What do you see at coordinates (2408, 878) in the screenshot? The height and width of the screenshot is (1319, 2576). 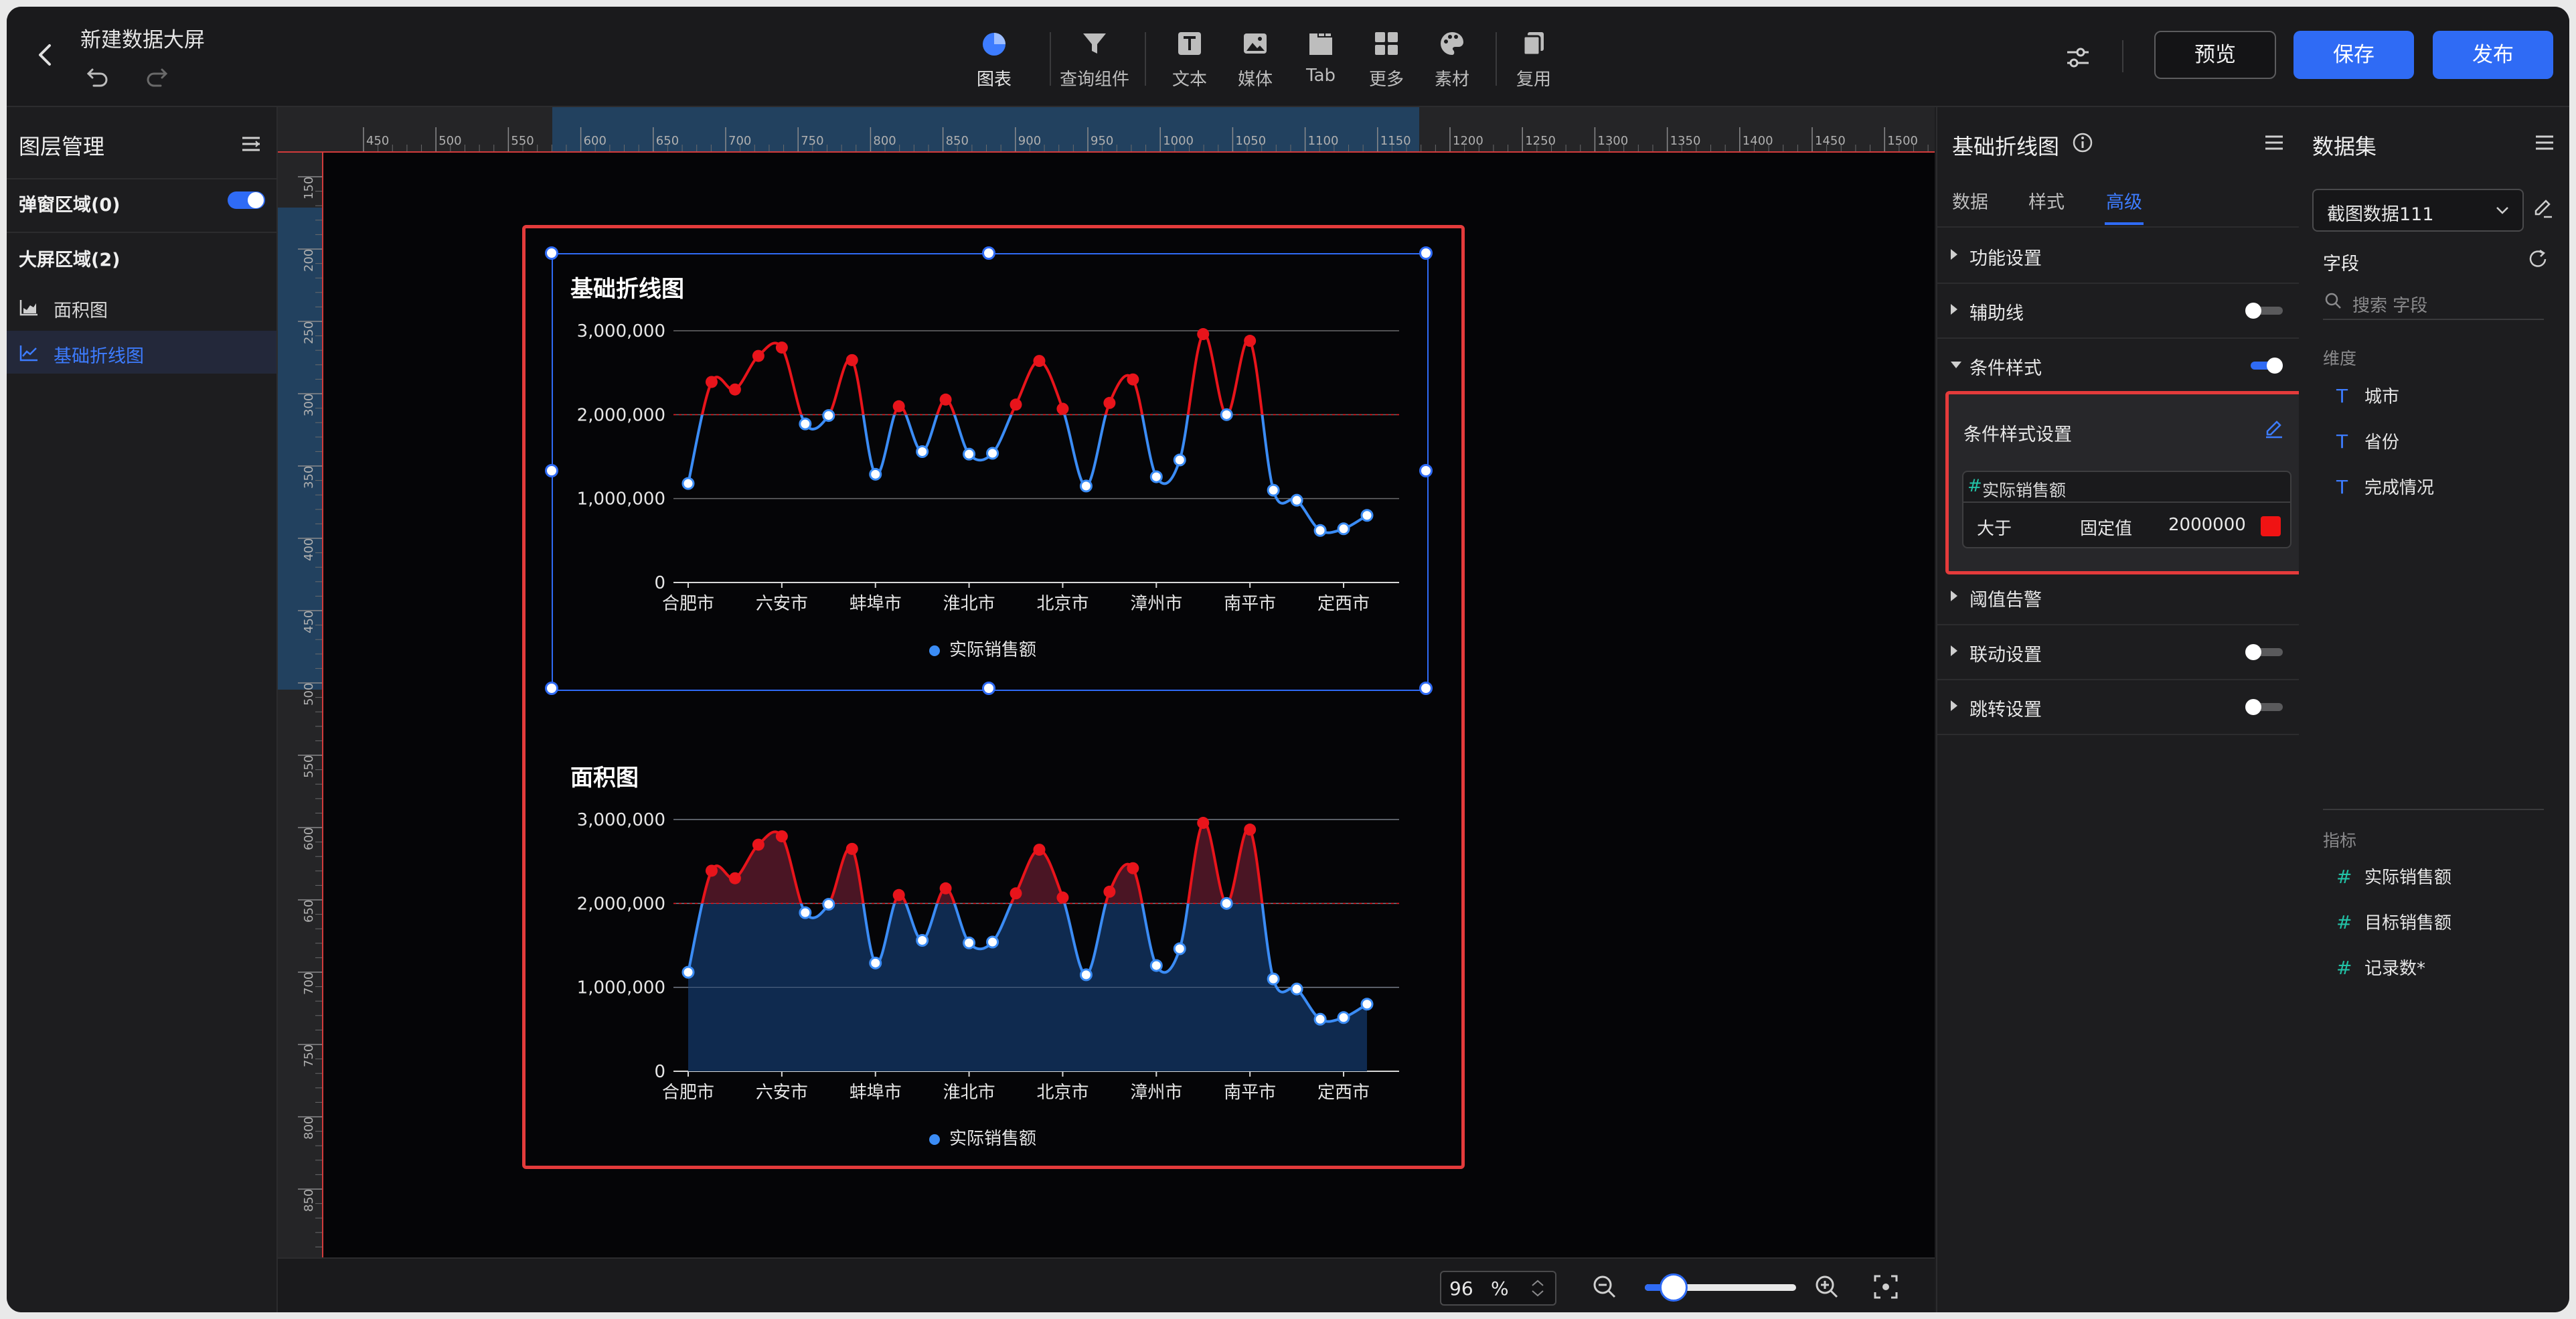 I see `field-label: 实际销售额` at bounding box center [2408, 878].